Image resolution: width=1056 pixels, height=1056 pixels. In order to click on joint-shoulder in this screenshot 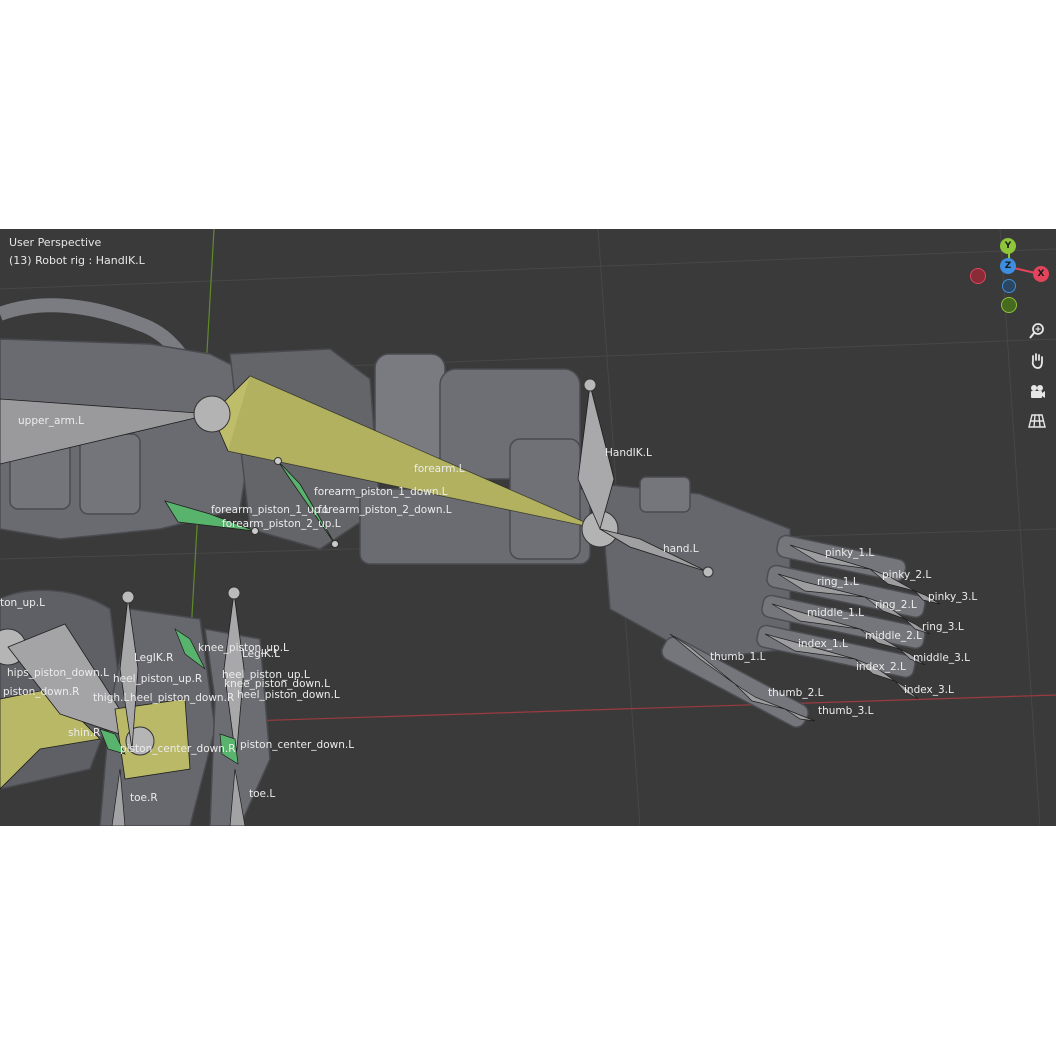, I will do `click(212, 414)`.